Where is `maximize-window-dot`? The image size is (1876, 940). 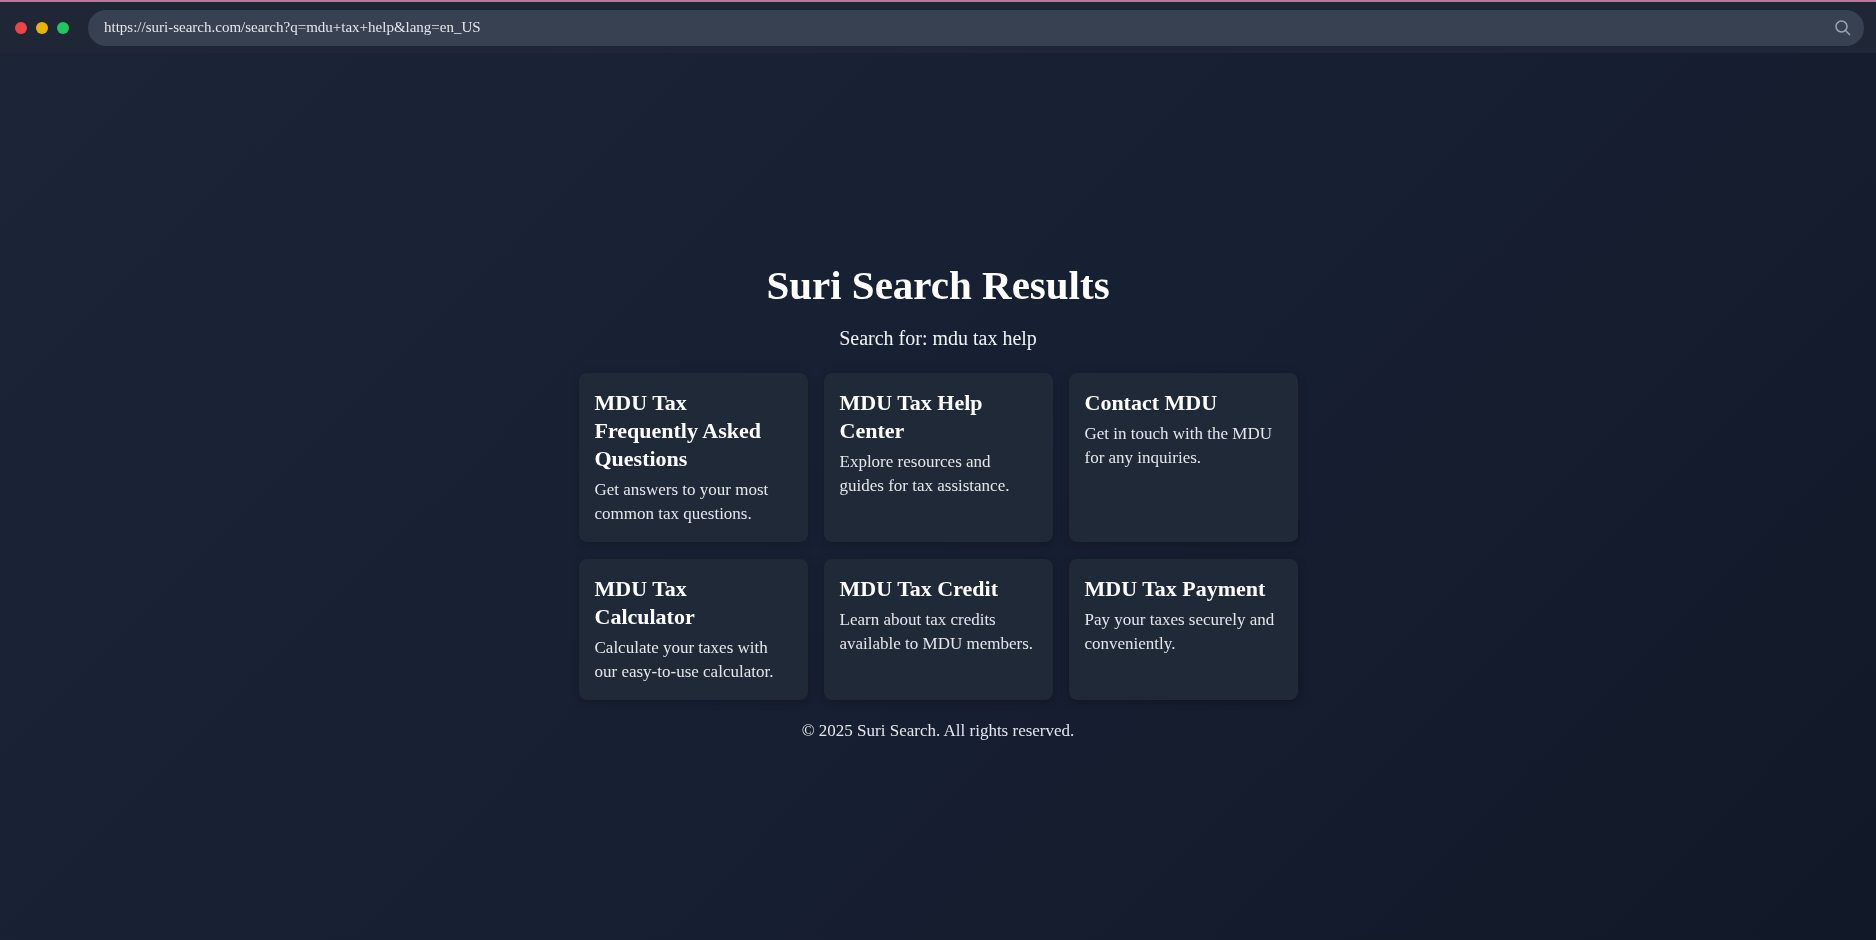 maximize-window-dot is located at coordinates (63, 27).